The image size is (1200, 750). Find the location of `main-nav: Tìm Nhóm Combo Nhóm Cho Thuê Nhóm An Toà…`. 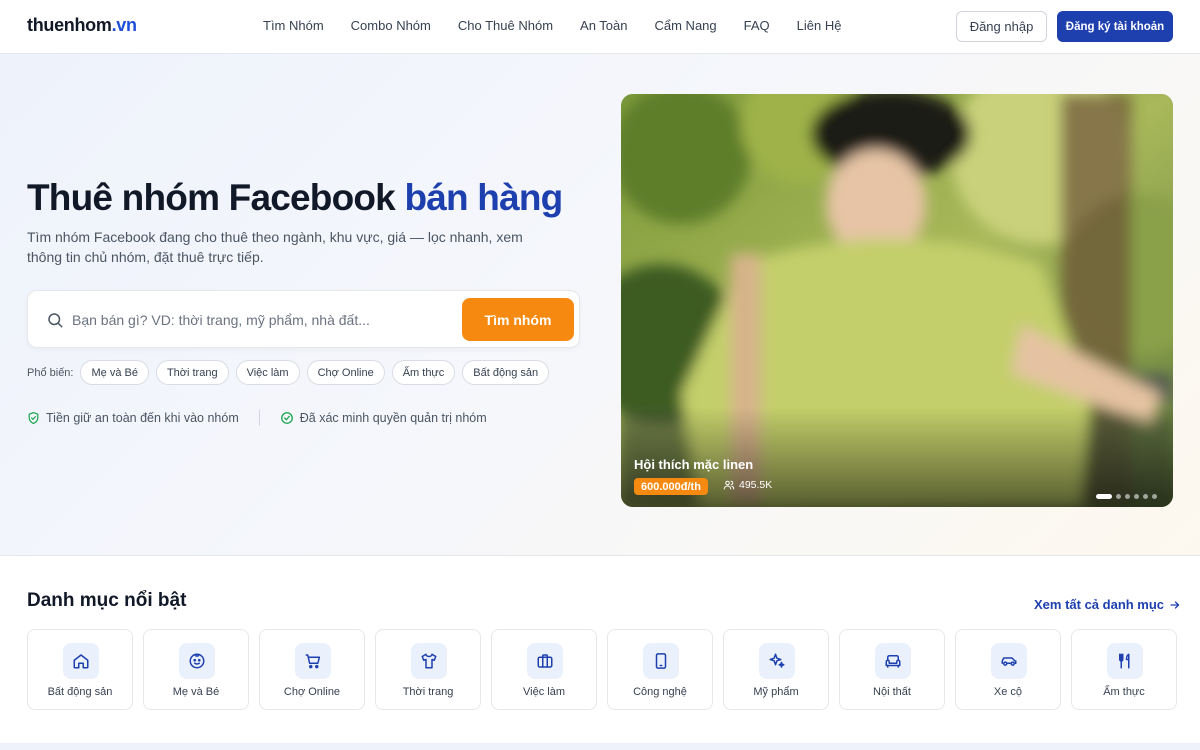

main-nav: Tìm Nhóm Combo Nhóm Cho Thuê Nhóm An Toà… is located at coordinates (565, 25).